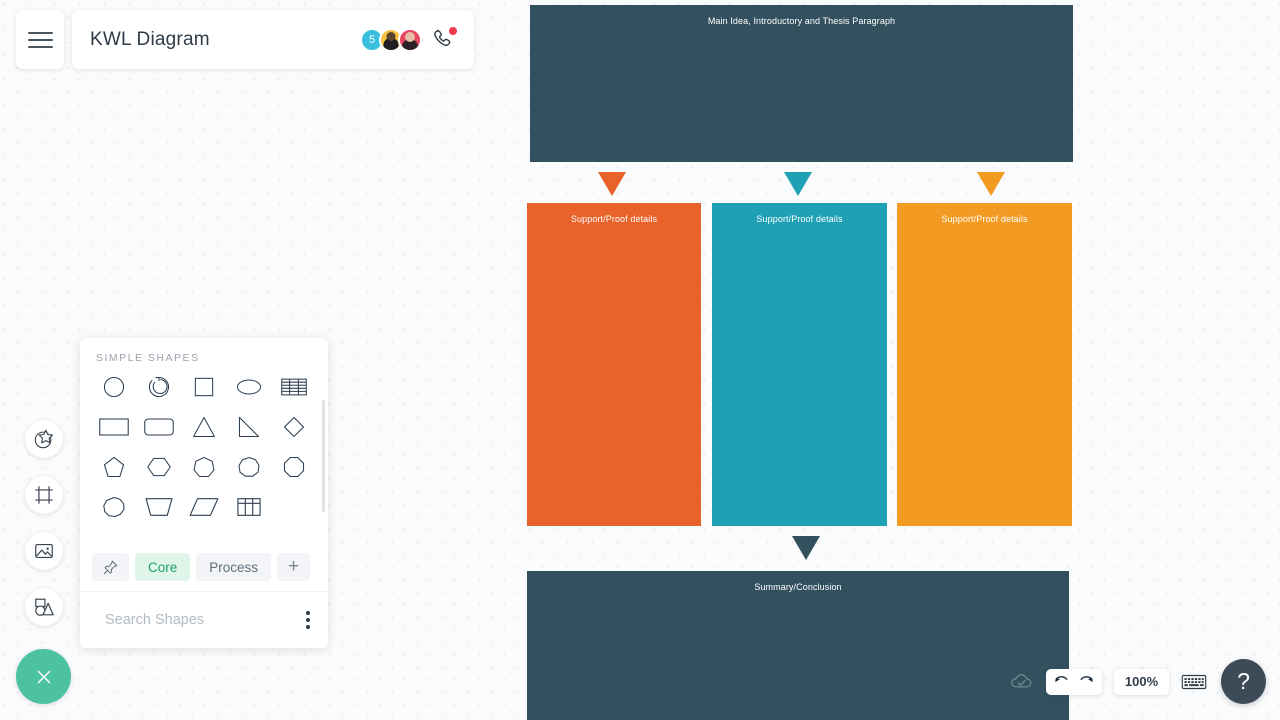  I want to click on octagon-shape-icon, so click(293, 467).